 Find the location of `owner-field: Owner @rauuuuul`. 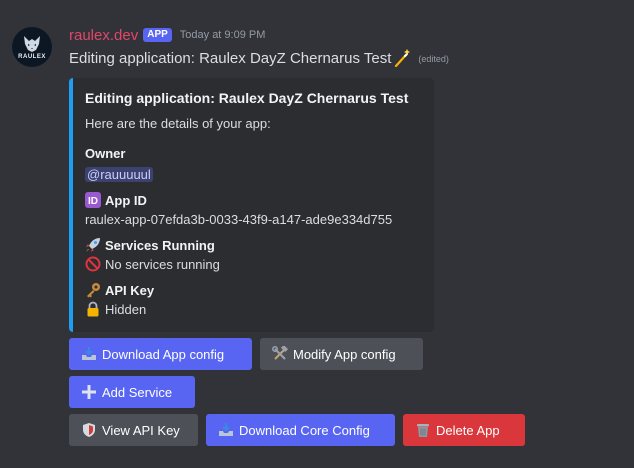

owner-field: Owner @rauuuuul is located at coordinates (253, 164).